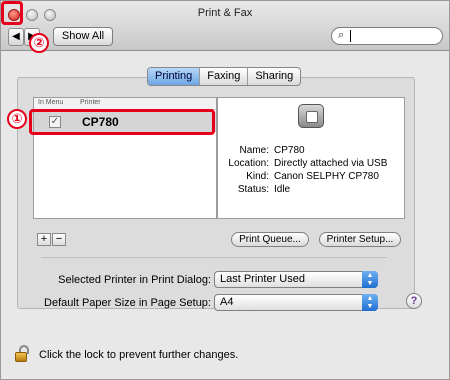 The width and height of the screenshot is (450, 380). Describe the element at coordinates (350, 36) in the screenshot. I see `text-caret` at that location.